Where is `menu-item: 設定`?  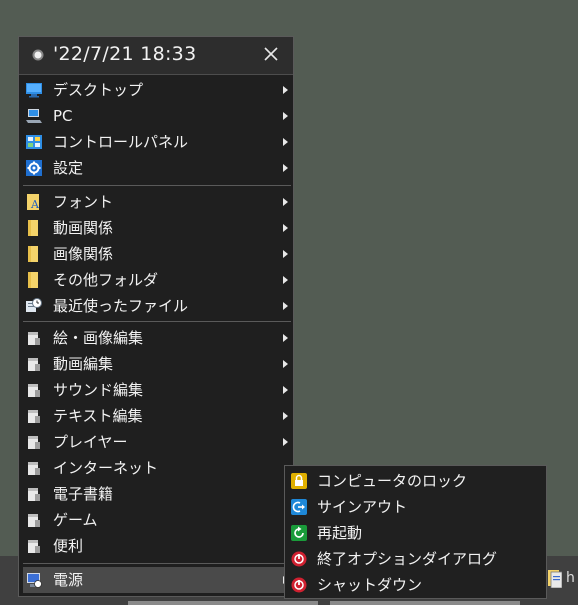 menu-item: 設定 is located at coordinates (157, 168).